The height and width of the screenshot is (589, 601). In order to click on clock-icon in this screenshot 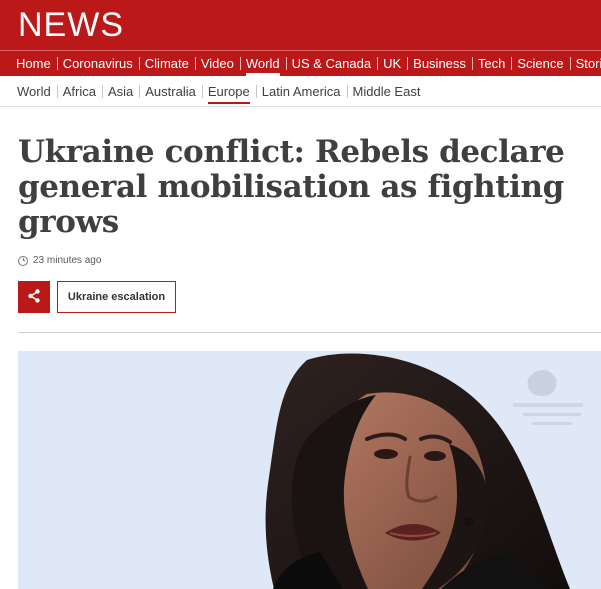, I will do `click(23, 260)`.